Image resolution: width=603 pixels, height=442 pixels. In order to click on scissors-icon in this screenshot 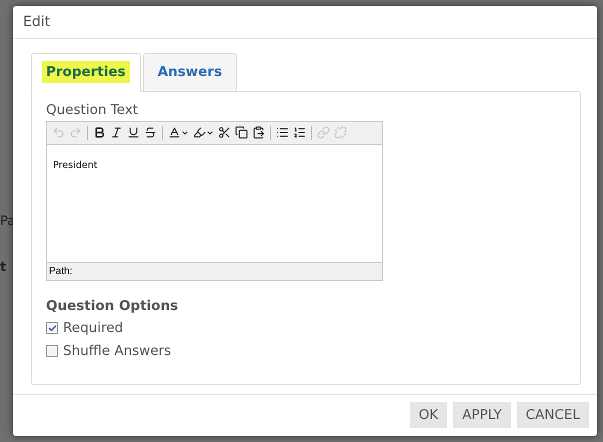, I will do `click(224, 132)`.